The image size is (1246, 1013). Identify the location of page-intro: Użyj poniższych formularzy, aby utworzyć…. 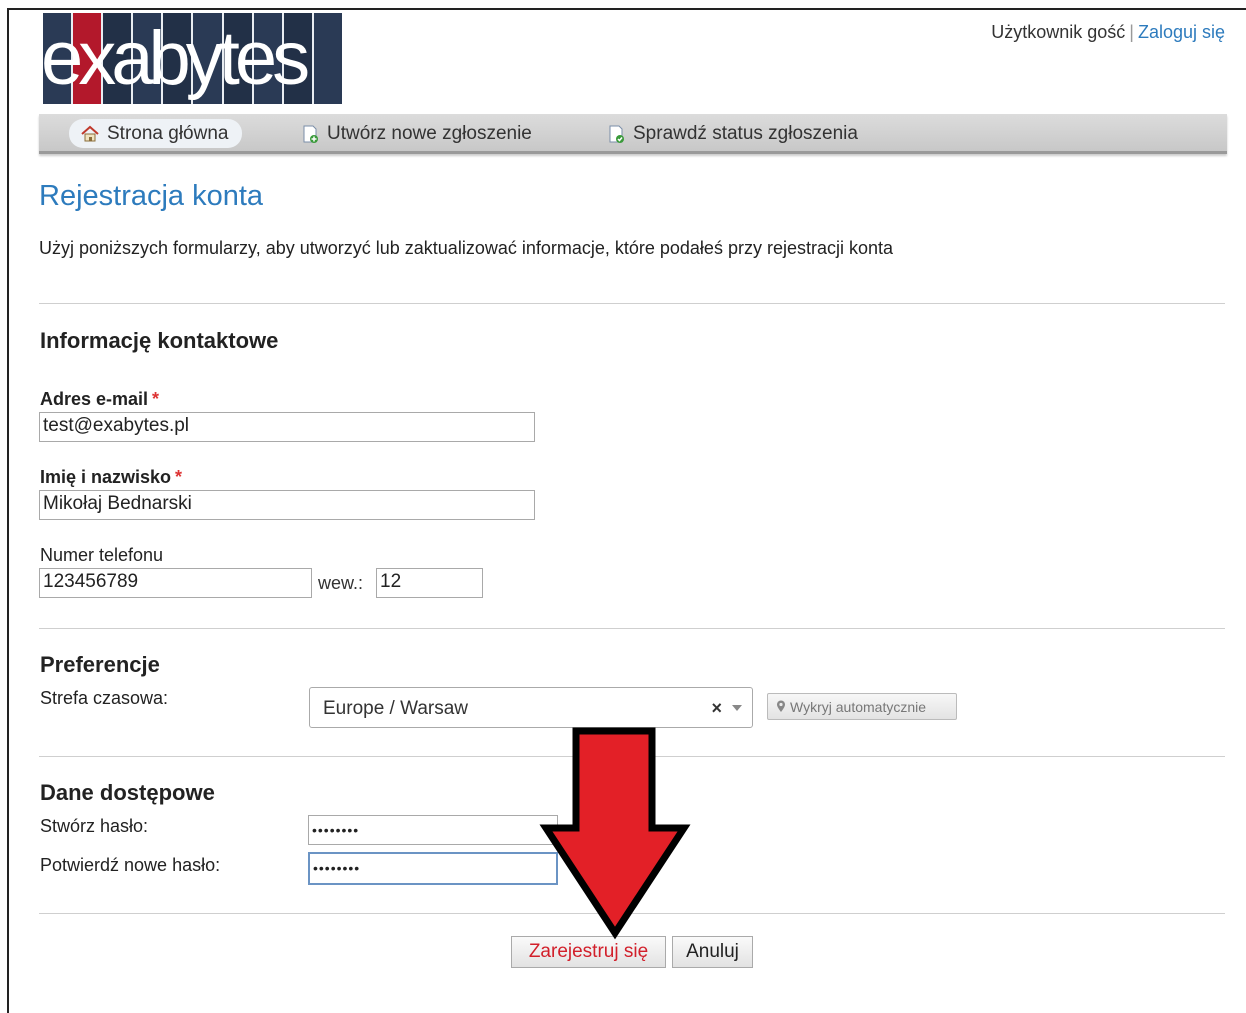
(466, 248).